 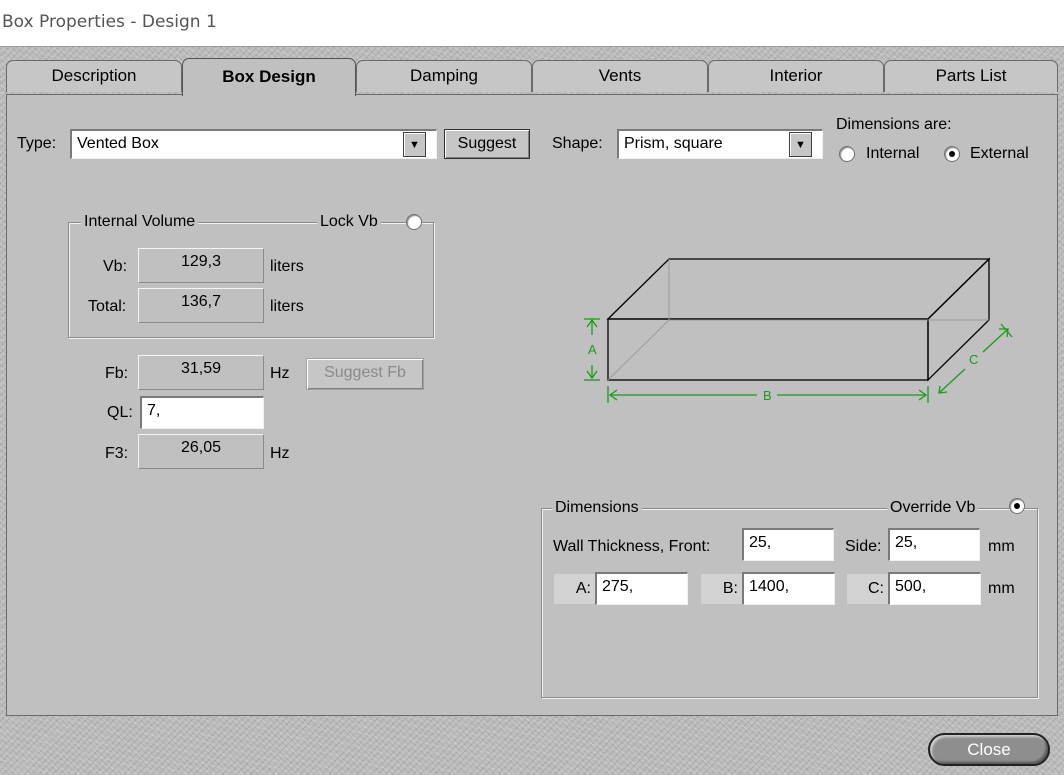 I want to click on fb-unit: Hz, so click(x=280, y=373).